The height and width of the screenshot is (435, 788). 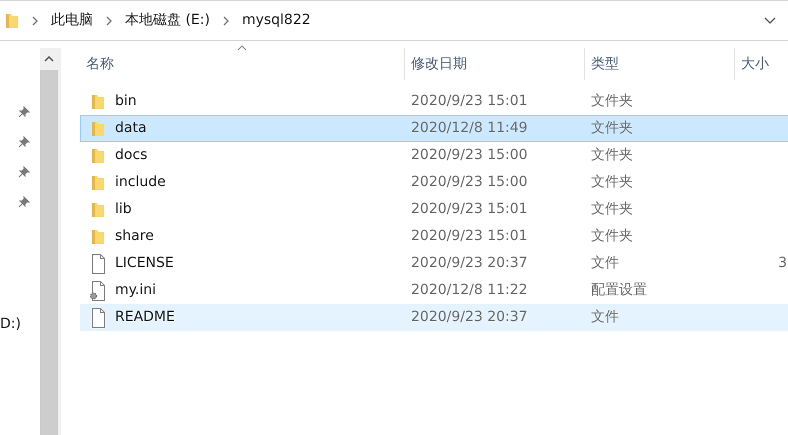 What do you see at coordinates (123, 209) in the screenshot?
I see `file-name: lib` at bounding box center [123, 209].